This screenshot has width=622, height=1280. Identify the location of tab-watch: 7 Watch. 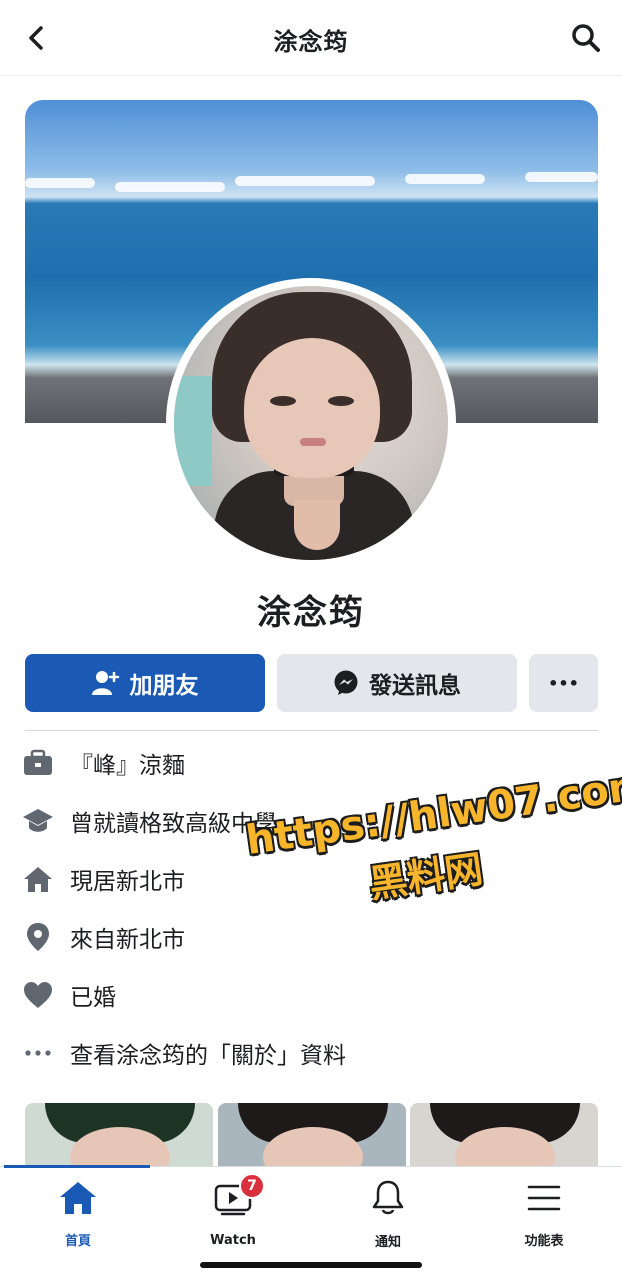
(233, 1211).